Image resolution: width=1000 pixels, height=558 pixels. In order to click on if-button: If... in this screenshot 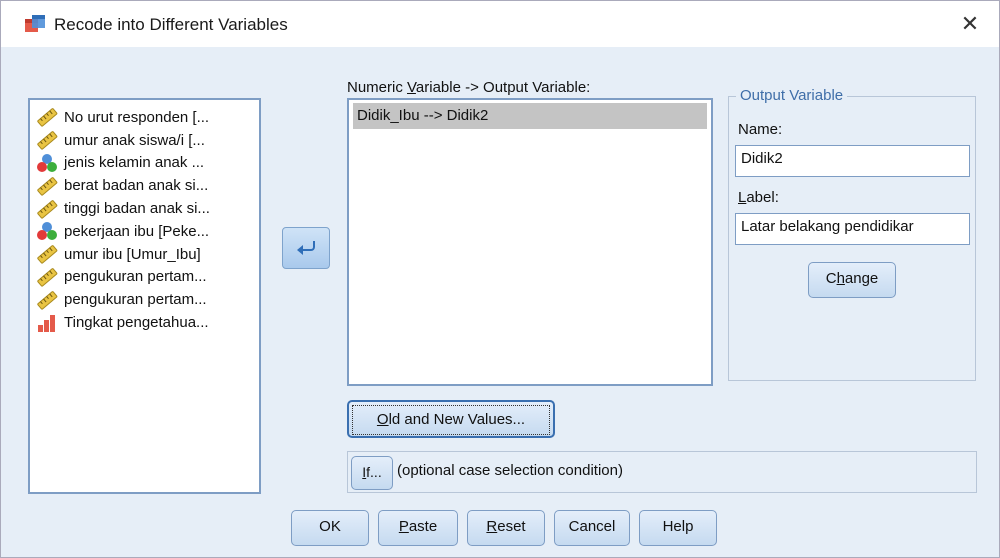, I will do `click(372, 473)`.